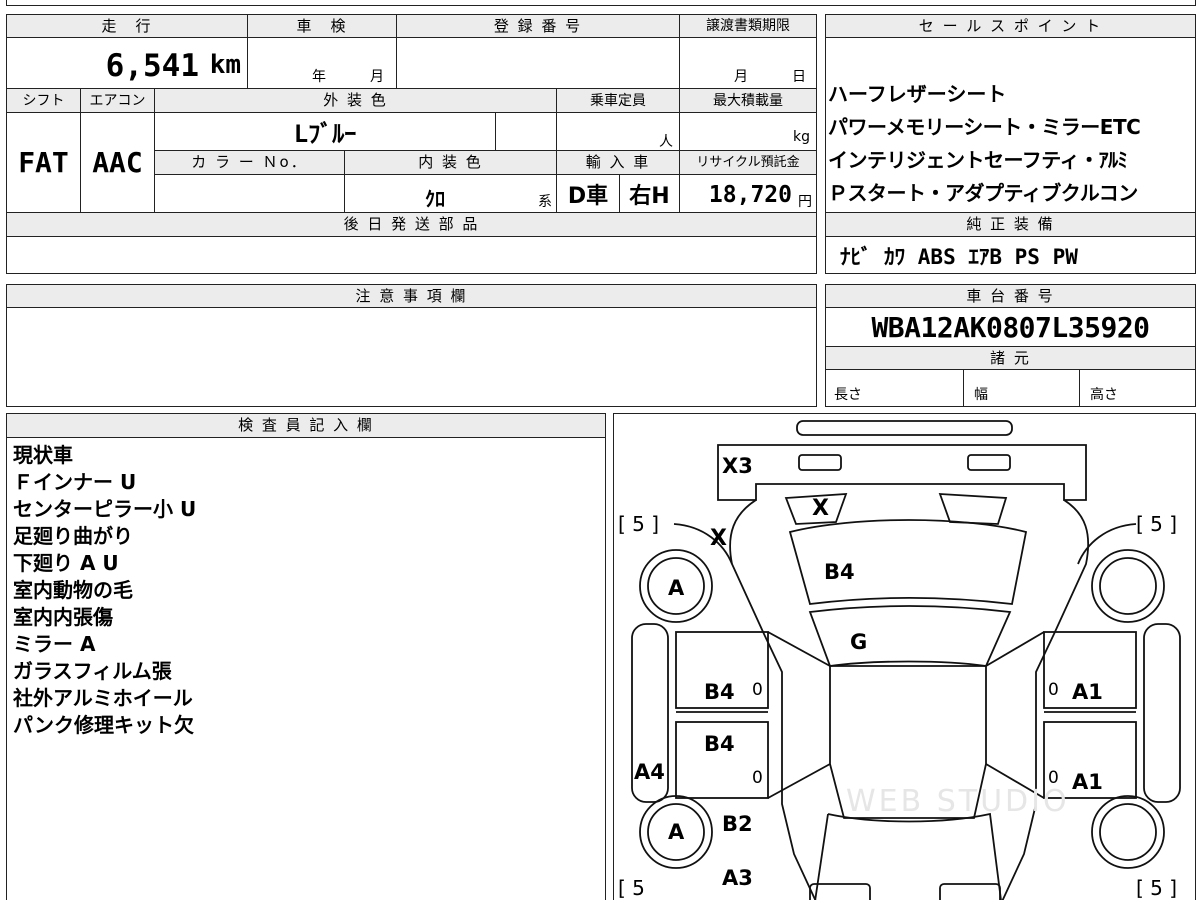 The height and width of the screenshot is (900, 1200). Describe the element at coordinates (63, 617) in the screenshot. I see `inspector-note: 室内内張傷` at that location.